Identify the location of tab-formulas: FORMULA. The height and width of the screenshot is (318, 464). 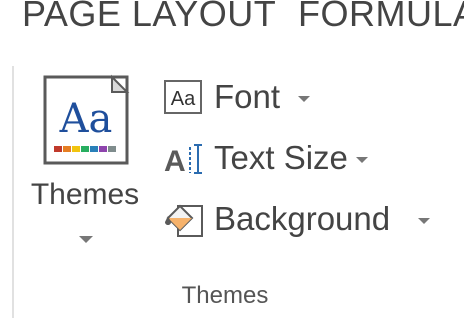
(381, 19).